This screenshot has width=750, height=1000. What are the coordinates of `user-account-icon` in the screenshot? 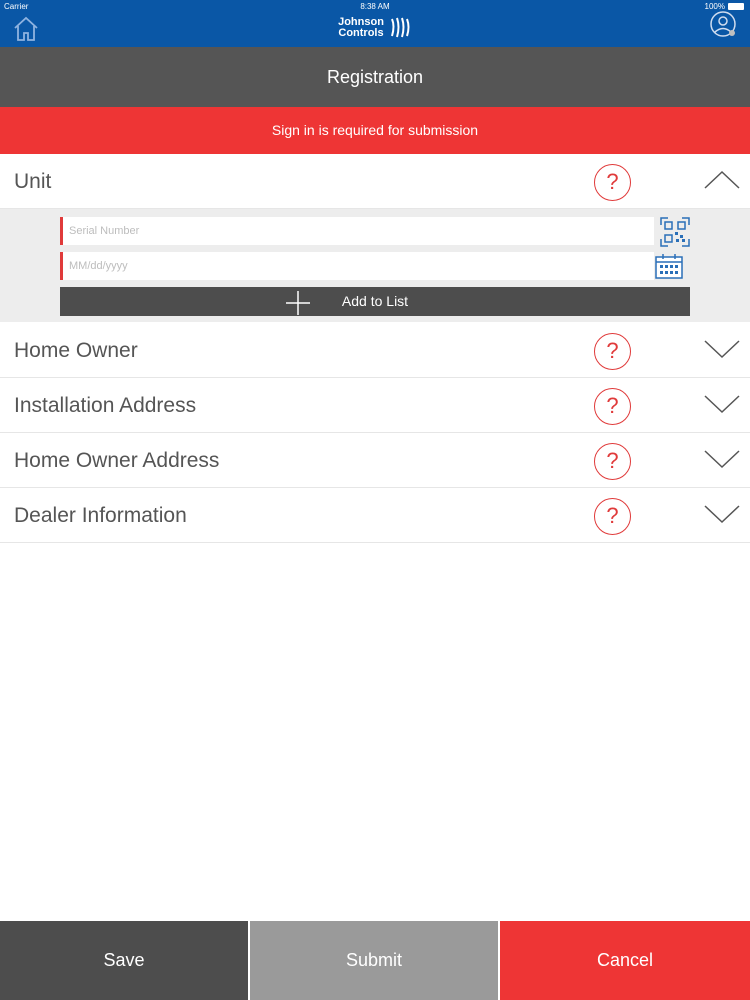 It's located at (724, 25).